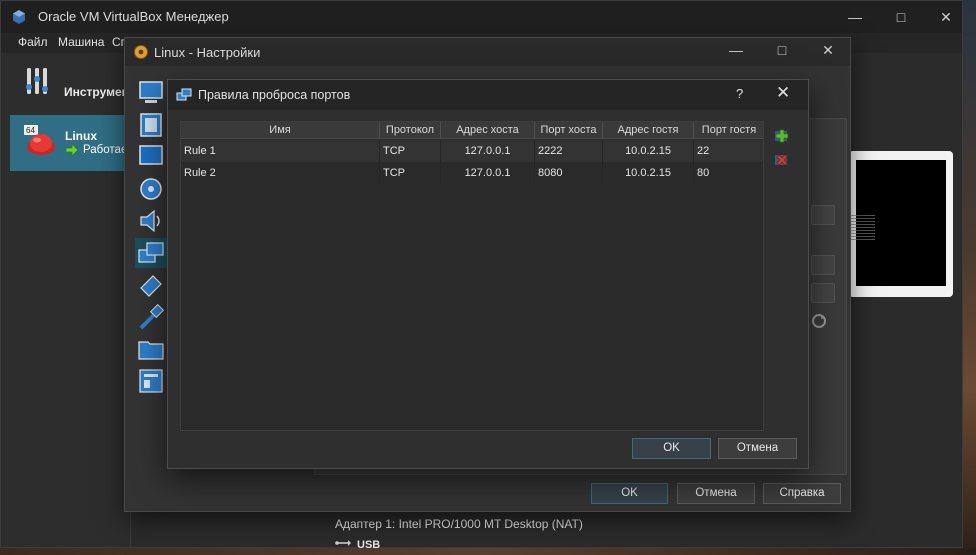  Describe the element at coordinates (488, 551) in the screenshot. I see `desktop-wallpaper-bottom` at that location.